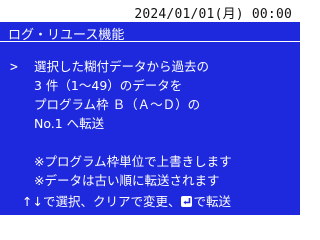  What do you see at coordinates (101, 201) in the screenshot?
I see `key-guide-select-change: ↑↓で選択、クリアで変更、` at bounding box center [101, 201].